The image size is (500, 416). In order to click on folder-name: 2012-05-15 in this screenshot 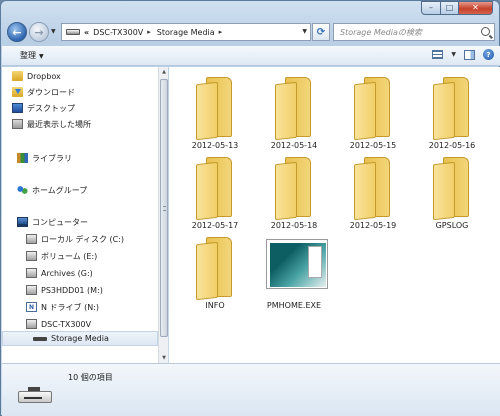, I will do `click(373, 145)`.